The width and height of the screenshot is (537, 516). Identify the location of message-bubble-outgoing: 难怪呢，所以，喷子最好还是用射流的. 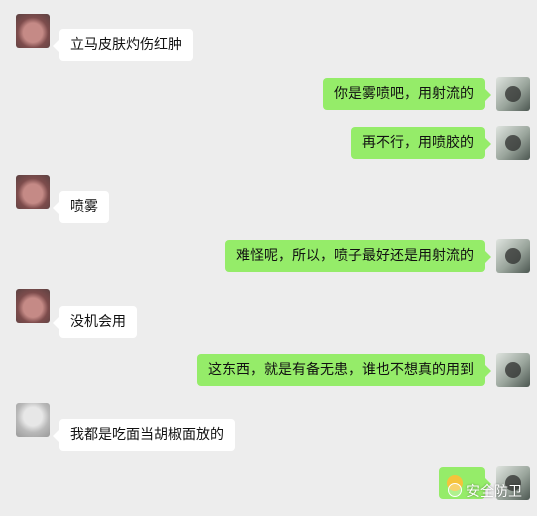
(358, 256).